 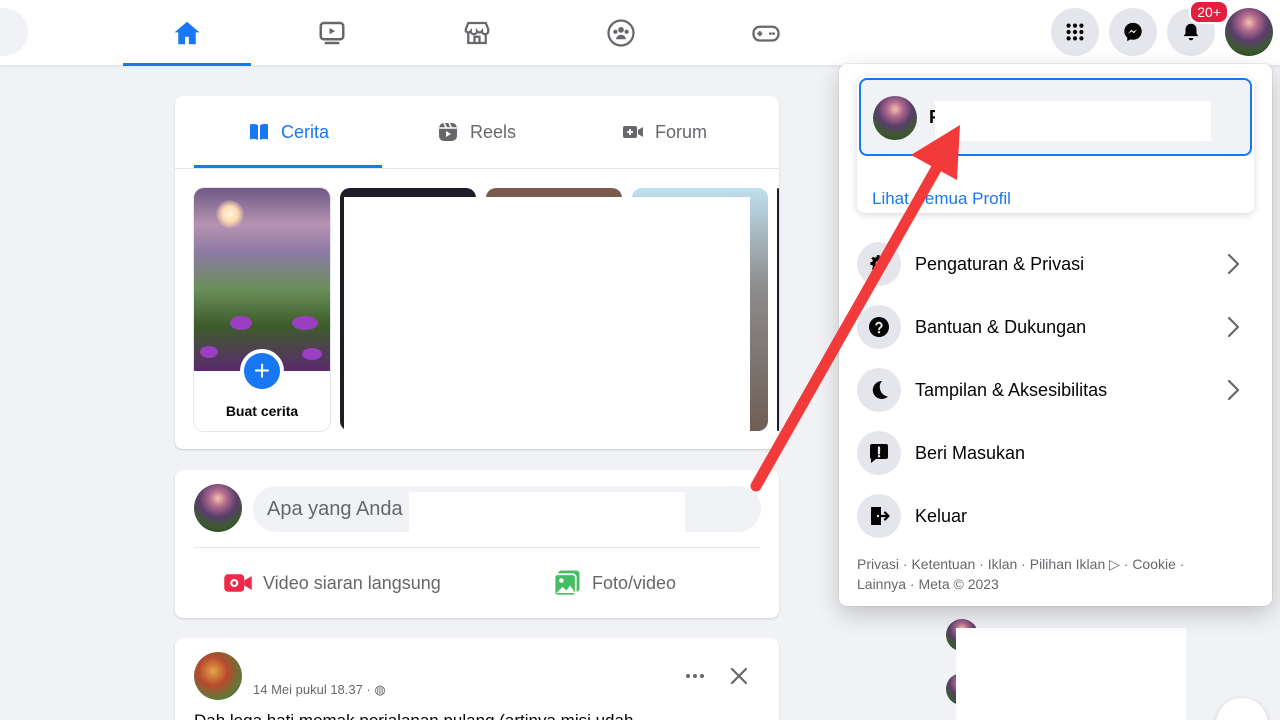 I want to click on video-camera-icon, so click(x=632, y=132).